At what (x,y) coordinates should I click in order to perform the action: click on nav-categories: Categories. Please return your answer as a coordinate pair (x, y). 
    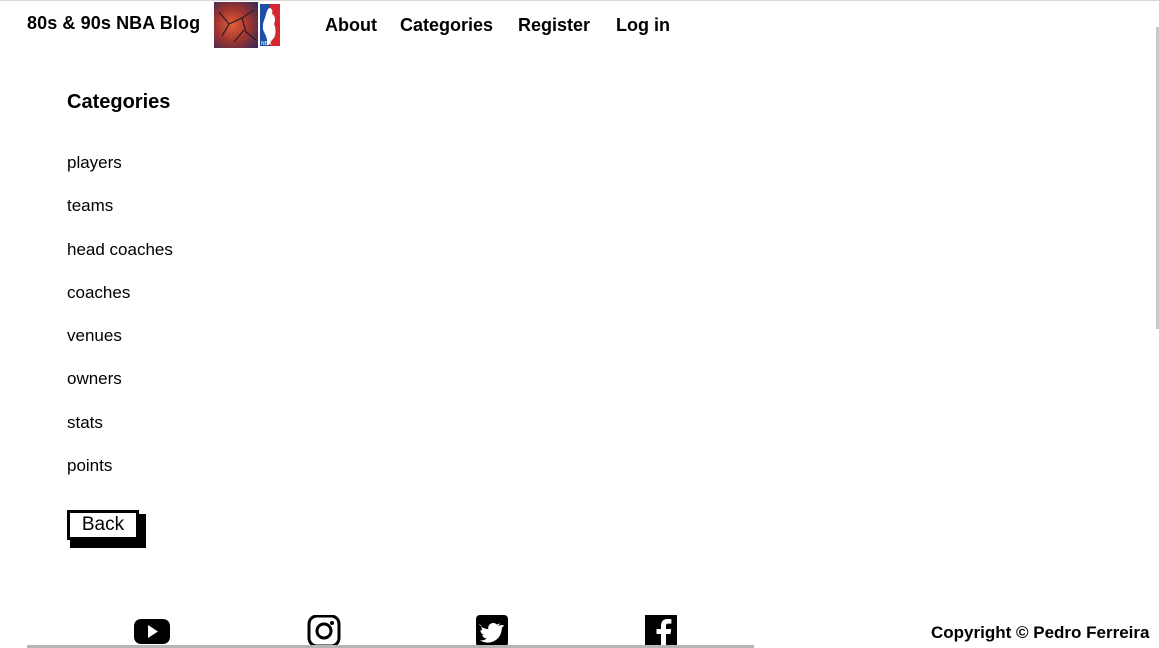
    Looking at the image, I should click on (446, 25).